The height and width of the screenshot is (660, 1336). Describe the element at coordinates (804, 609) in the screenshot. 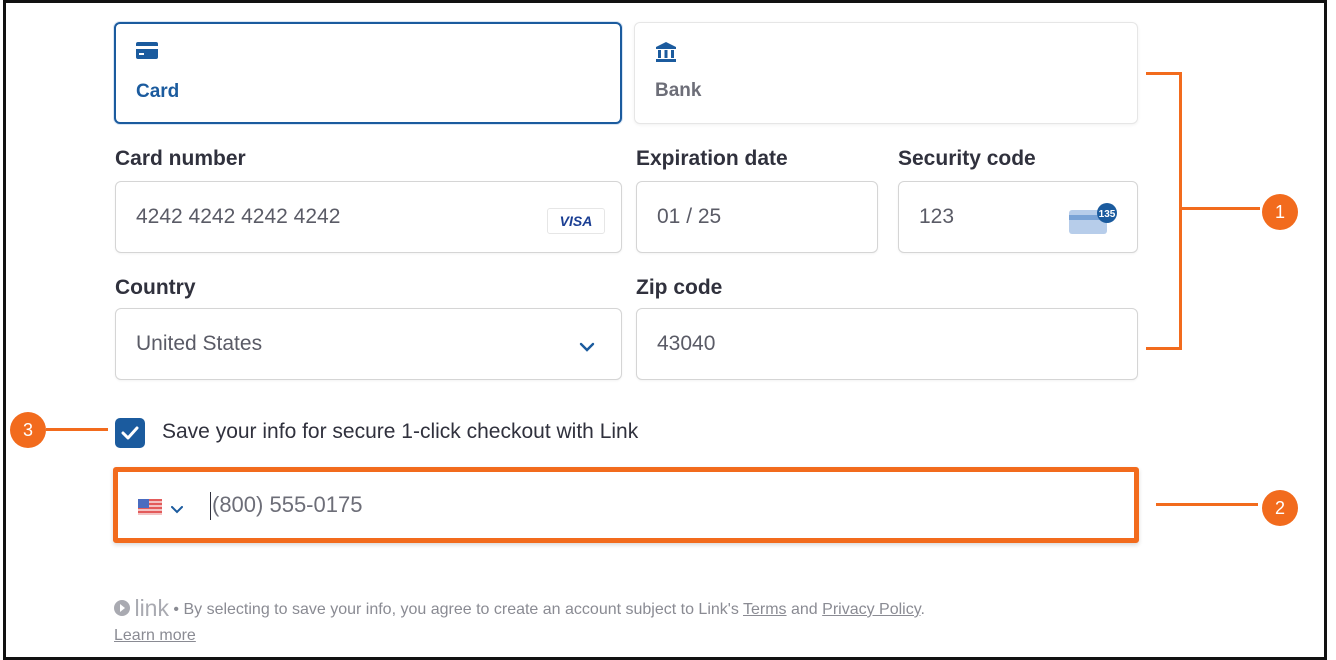

I see `legal-and: and` at that location.